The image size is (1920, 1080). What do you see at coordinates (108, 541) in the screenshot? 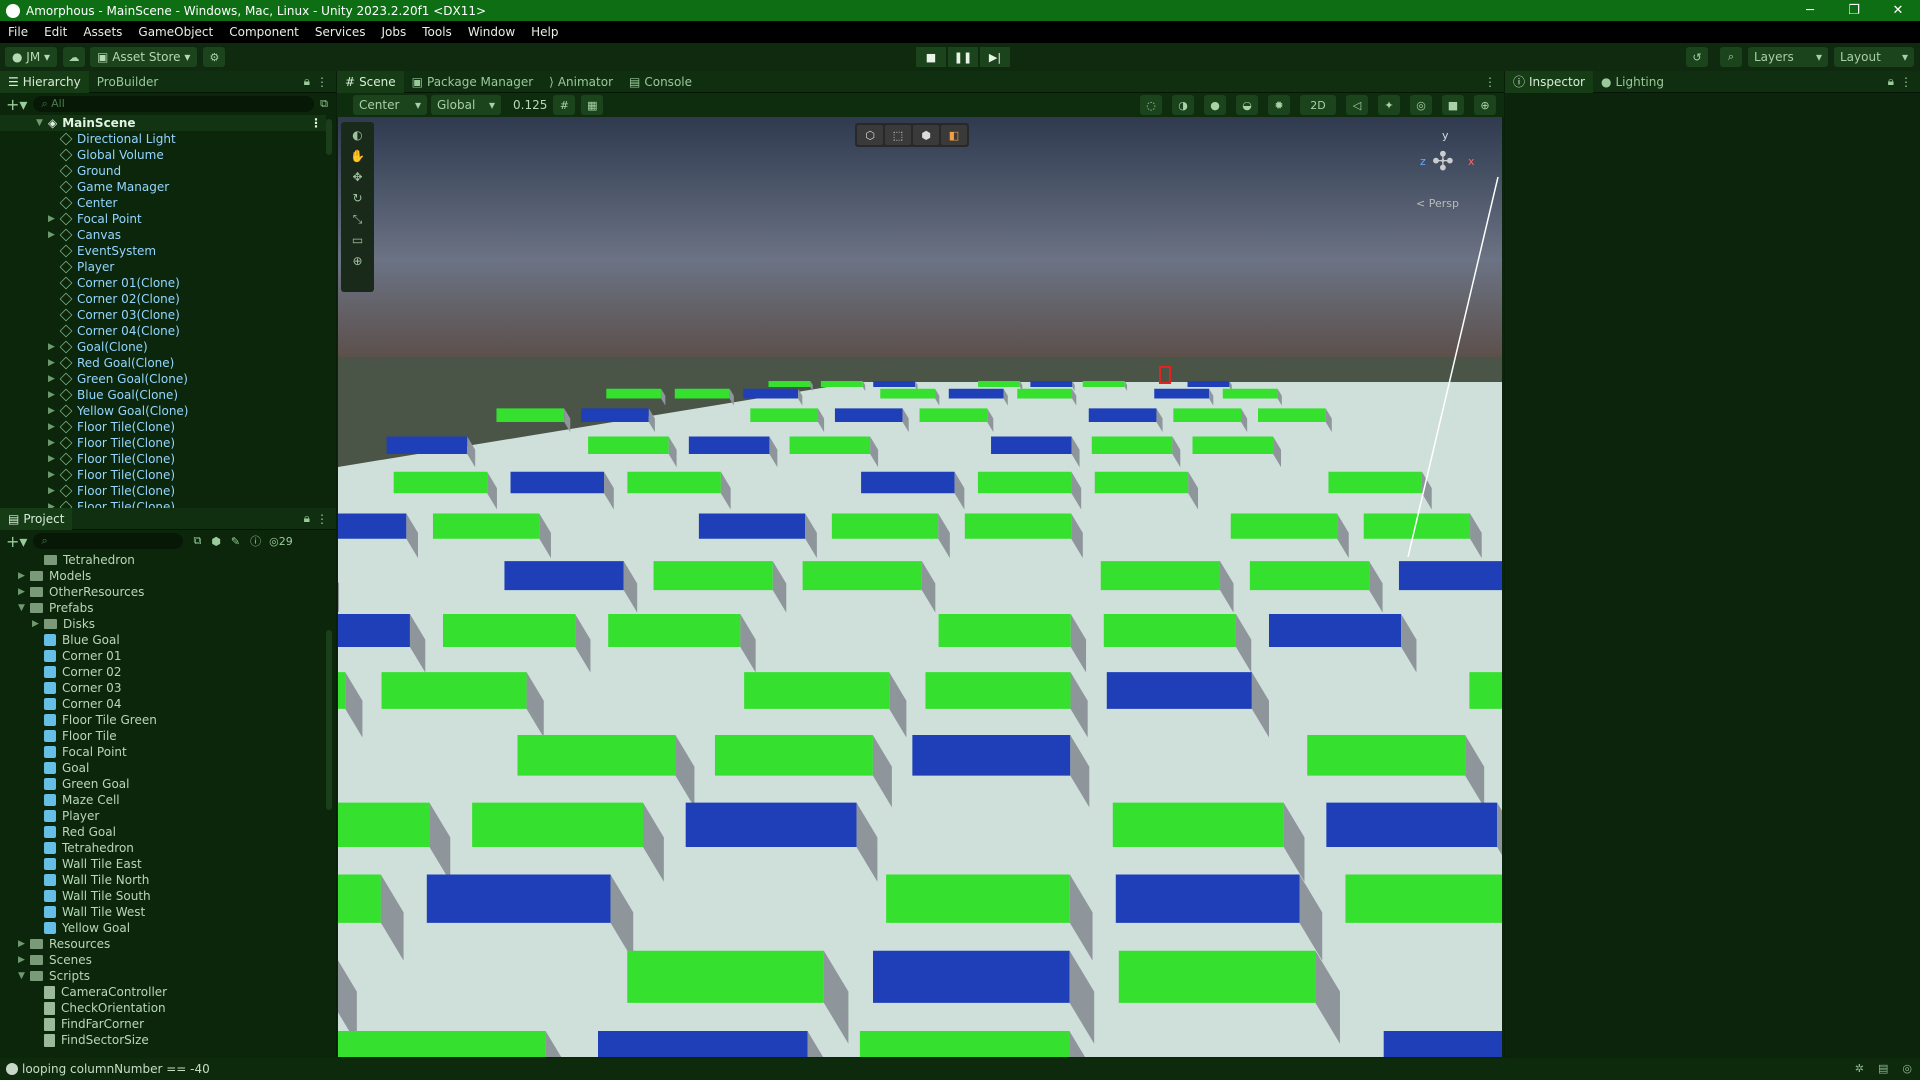
I see `project-search: ⌕` at bounding box center [108, 541].